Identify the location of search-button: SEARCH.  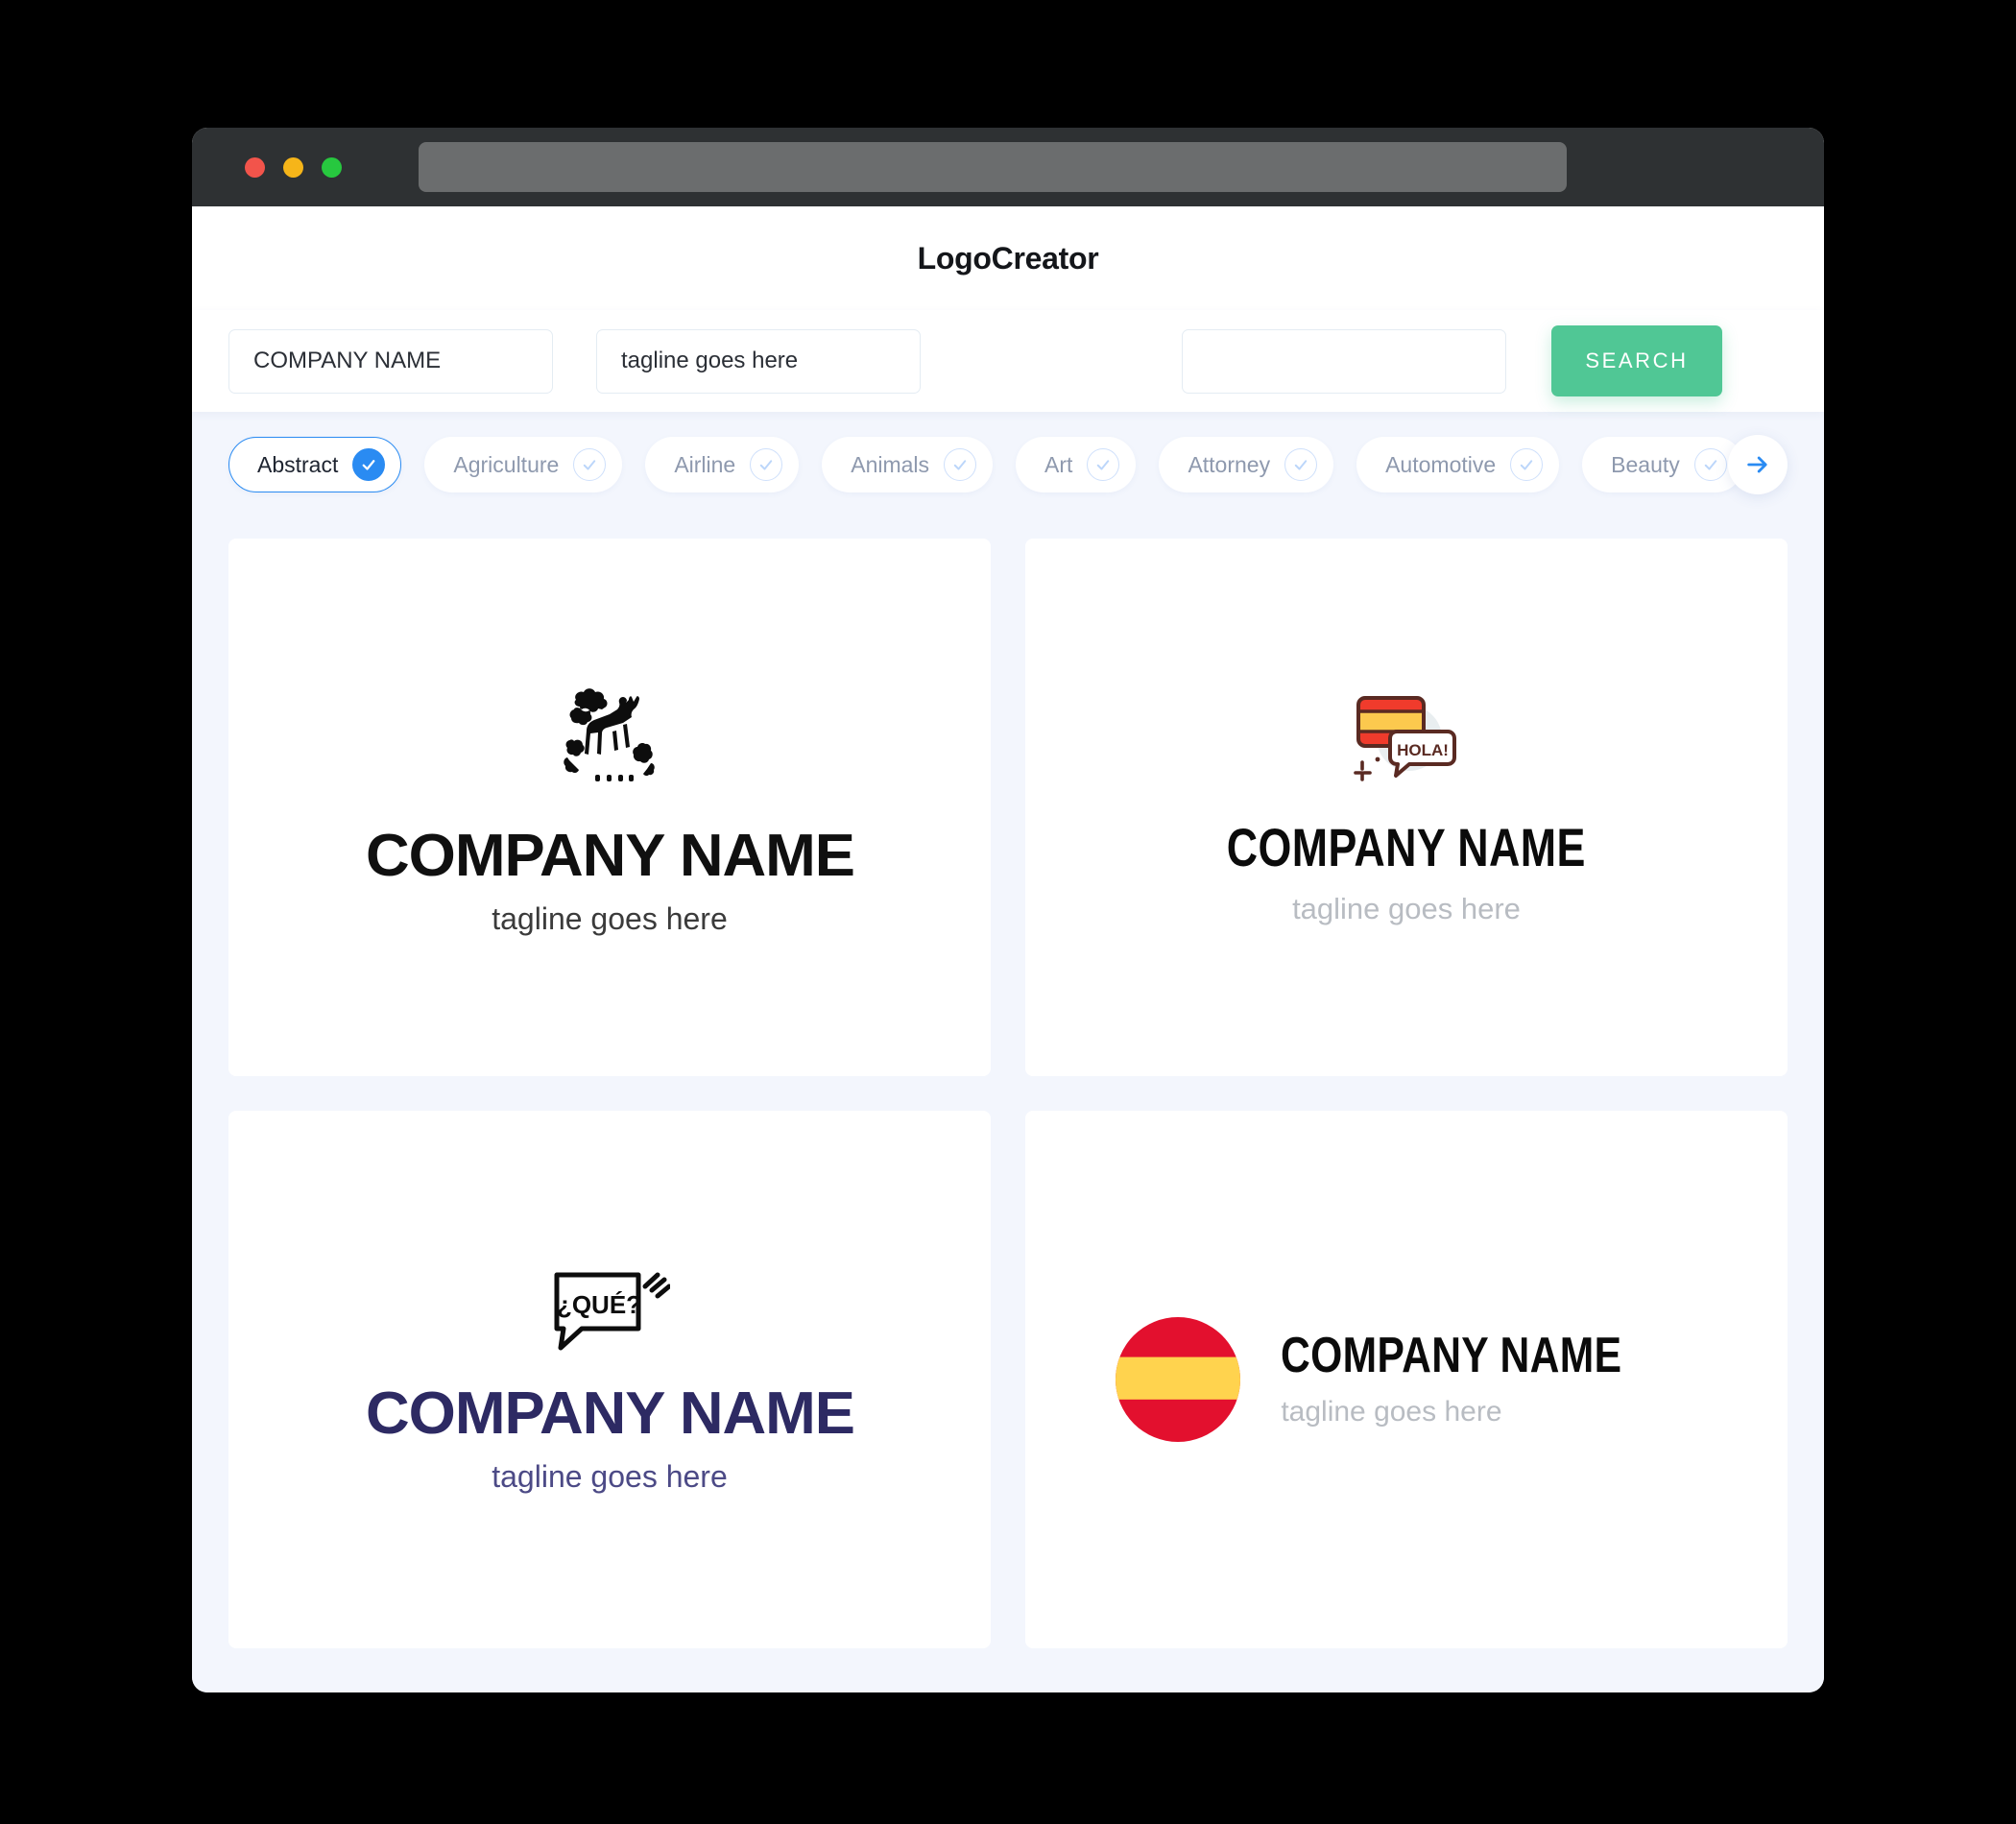
(1637, 360).